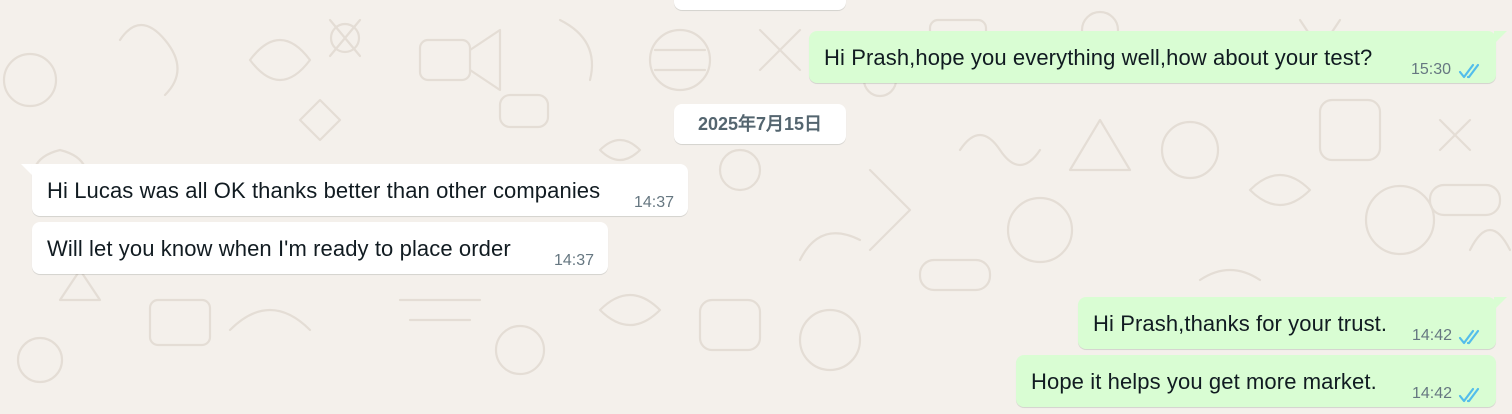  What do you see at coordinates (1431, 69) in the screenshot?
I see `message-time: 15:30` at bounding box center [1431, 69].